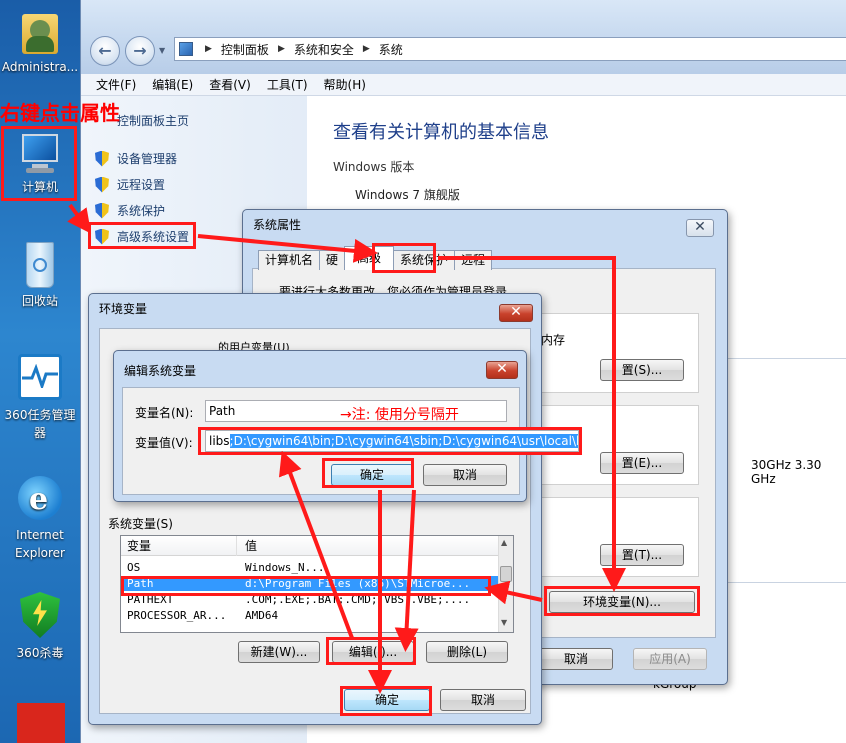 The image size is (846, 743). What do you see at coordinates (287, 84) in the screenshot?
I see `menu-tools: 工具(T)` at bounding box center [287, 84].